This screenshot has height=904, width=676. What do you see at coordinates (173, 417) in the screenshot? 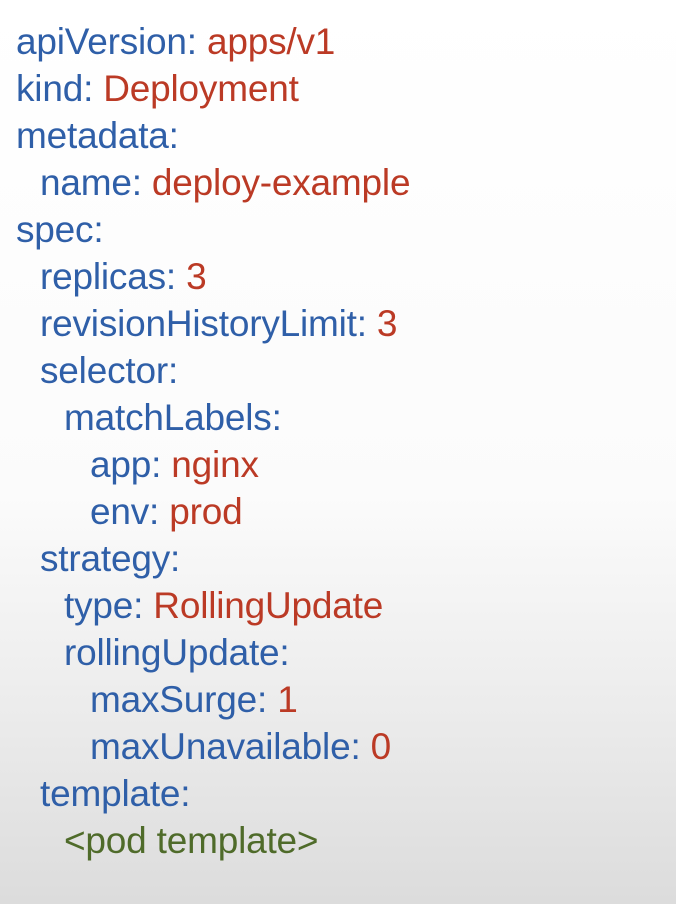
I see `yaml-key: matchLabels:` at bounding box center [173, 417].